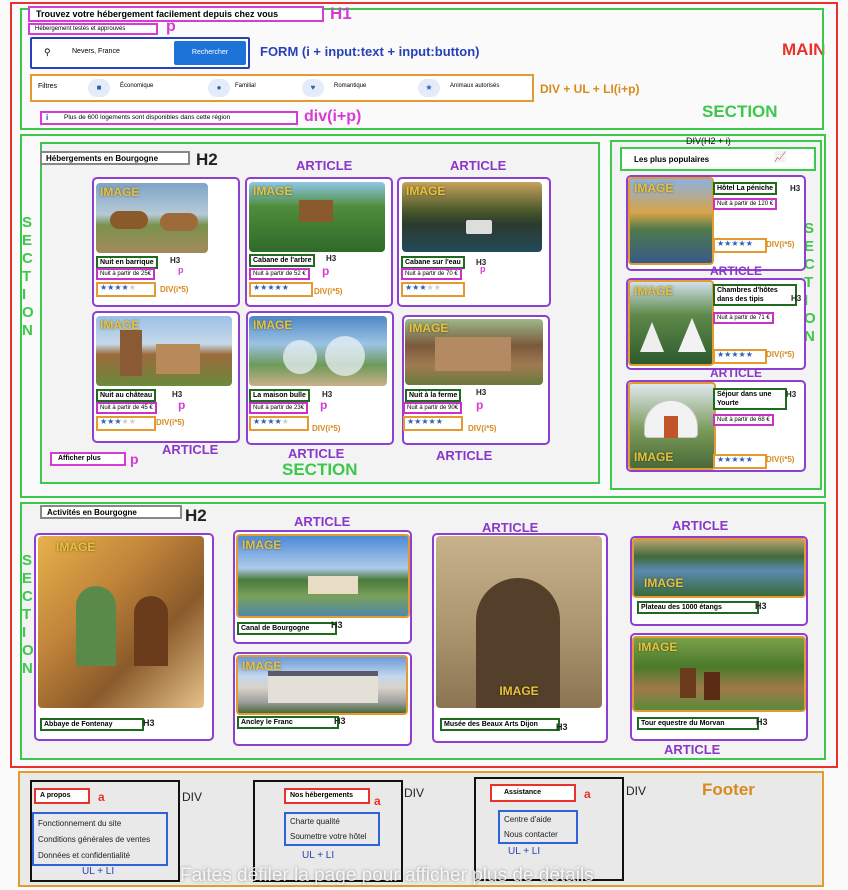  What do you see at coordinates (533, 793) in the screenshot?
I see `footer-column-title: Assistance` at bounding box center [533, 793].